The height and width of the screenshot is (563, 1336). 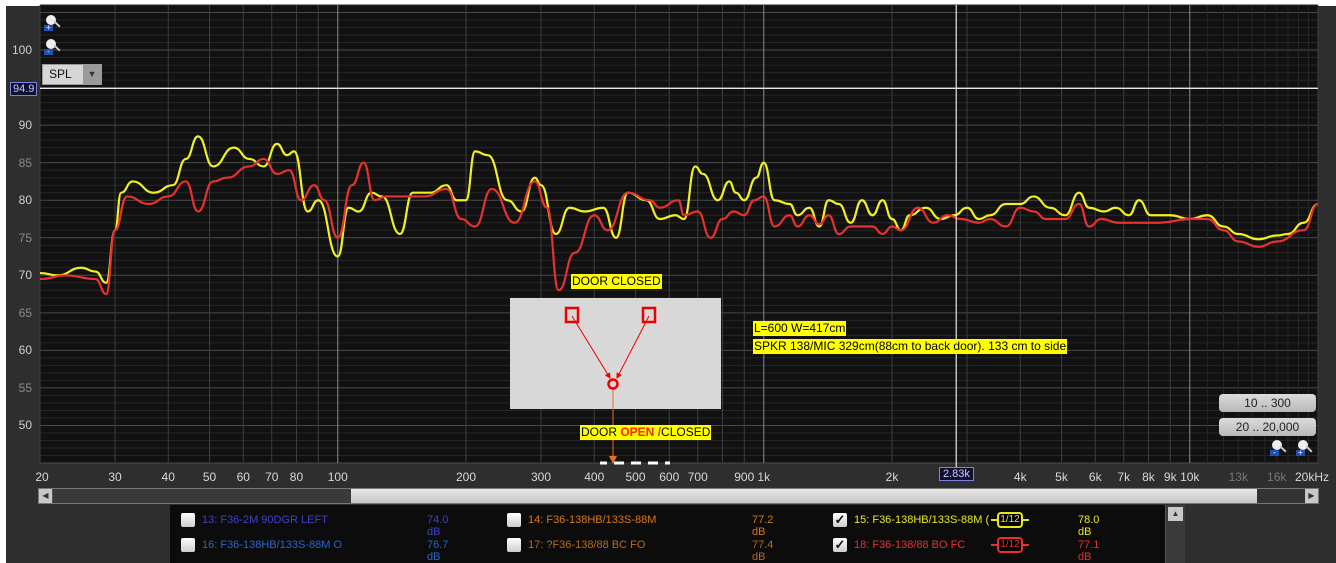 What do you see at coordinates (892, 477) in the screenshot?
I see `x-tick-label: 2k` at bounding box center [892, 477].